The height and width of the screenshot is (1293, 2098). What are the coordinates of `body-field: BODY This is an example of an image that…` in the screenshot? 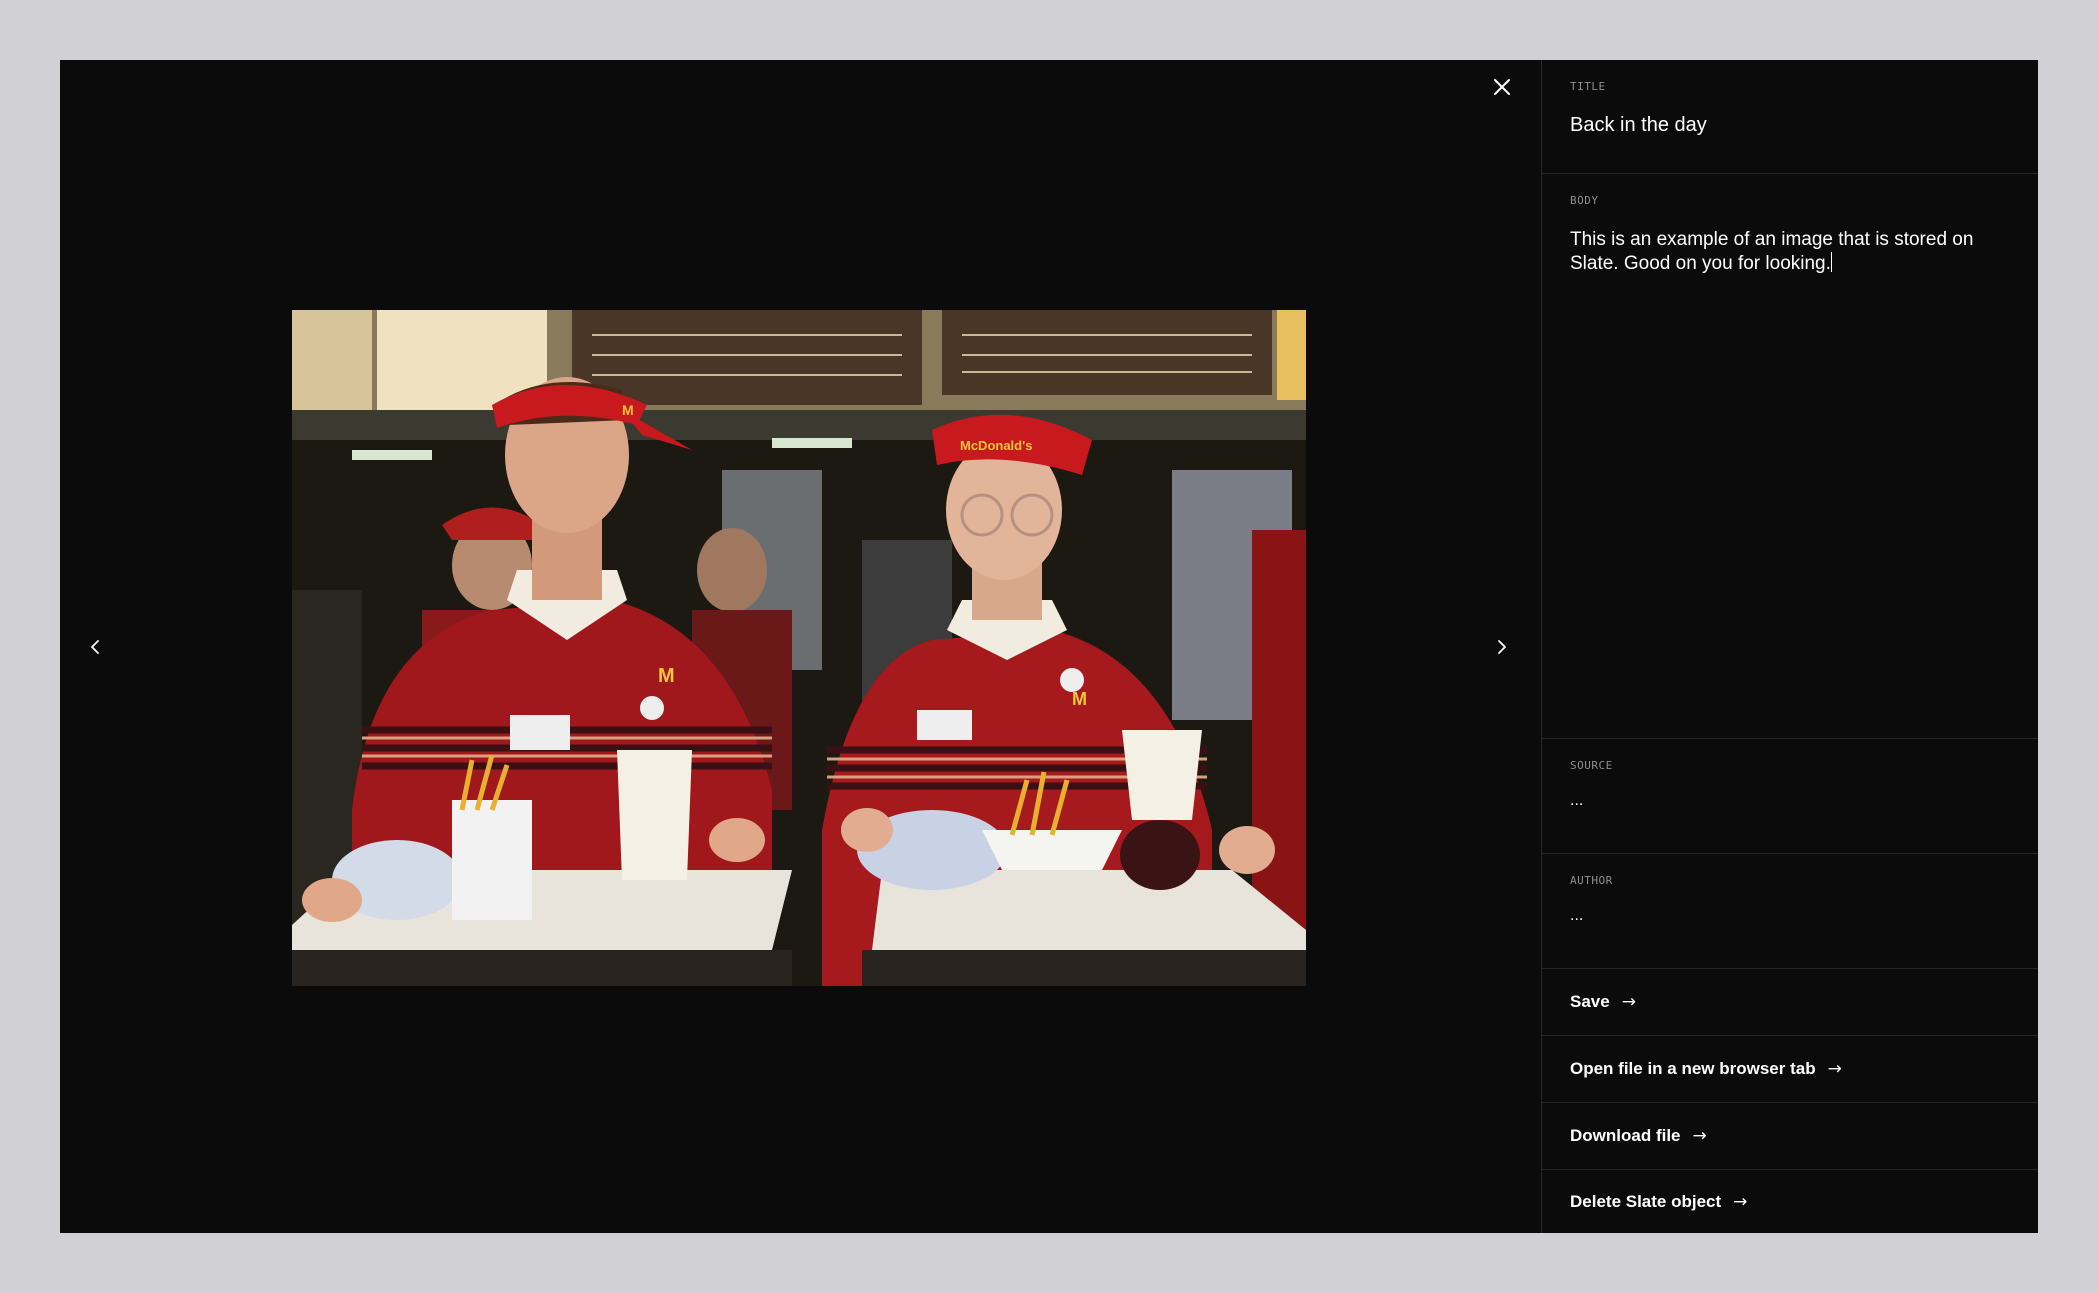 It's located at (1790, 456).